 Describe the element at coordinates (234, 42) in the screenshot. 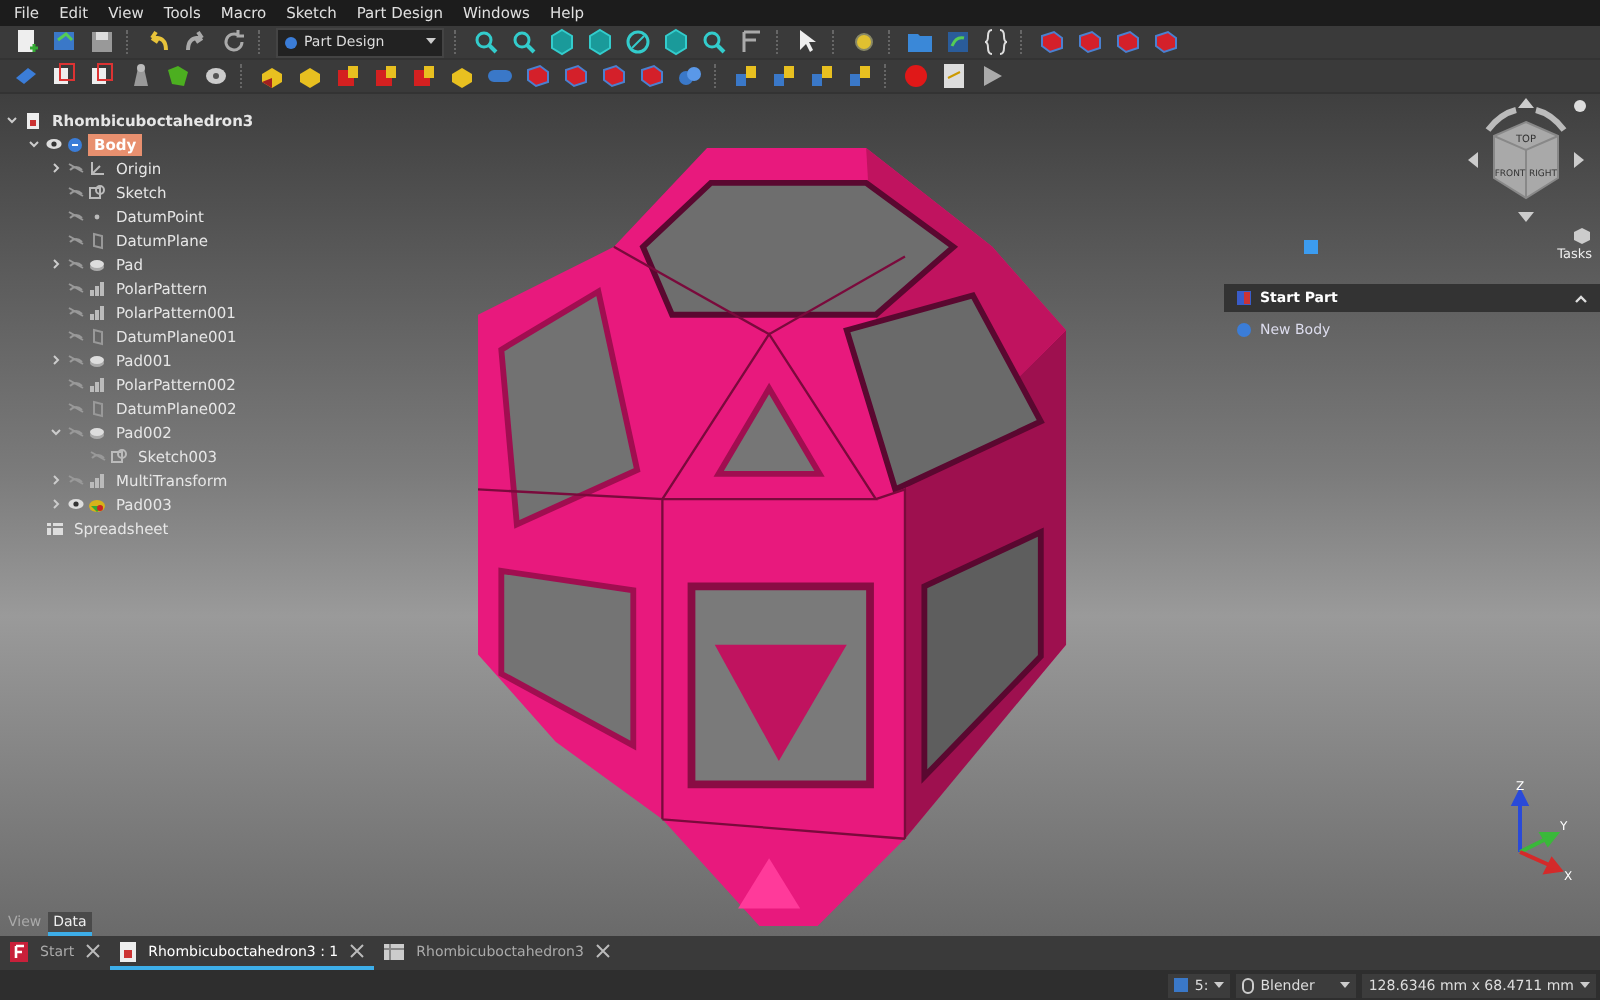

I see `refresh-icon` at that location.